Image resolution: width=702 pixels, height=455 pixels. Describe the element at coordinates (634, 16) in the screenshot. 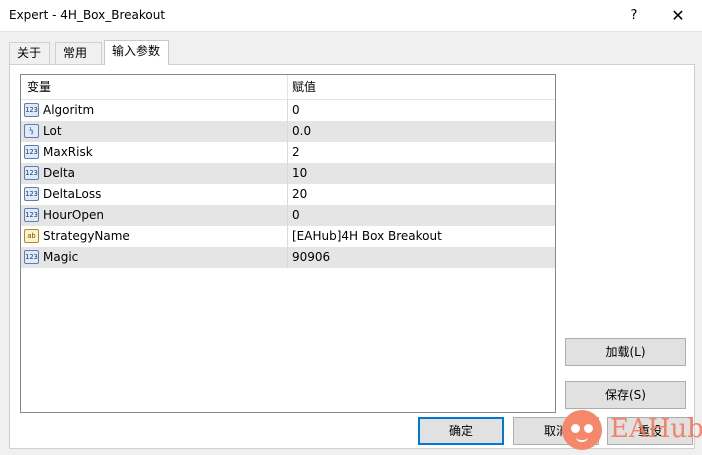

I see `help-button: ?` at that location.